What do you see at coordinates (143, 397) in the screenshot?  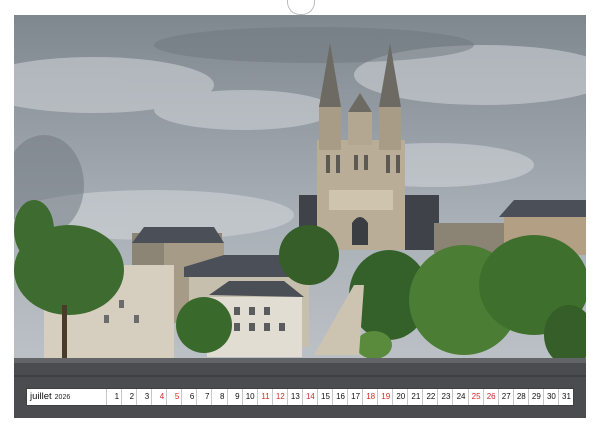 I see `day-cell: 3` at bounding box center [143, 397].